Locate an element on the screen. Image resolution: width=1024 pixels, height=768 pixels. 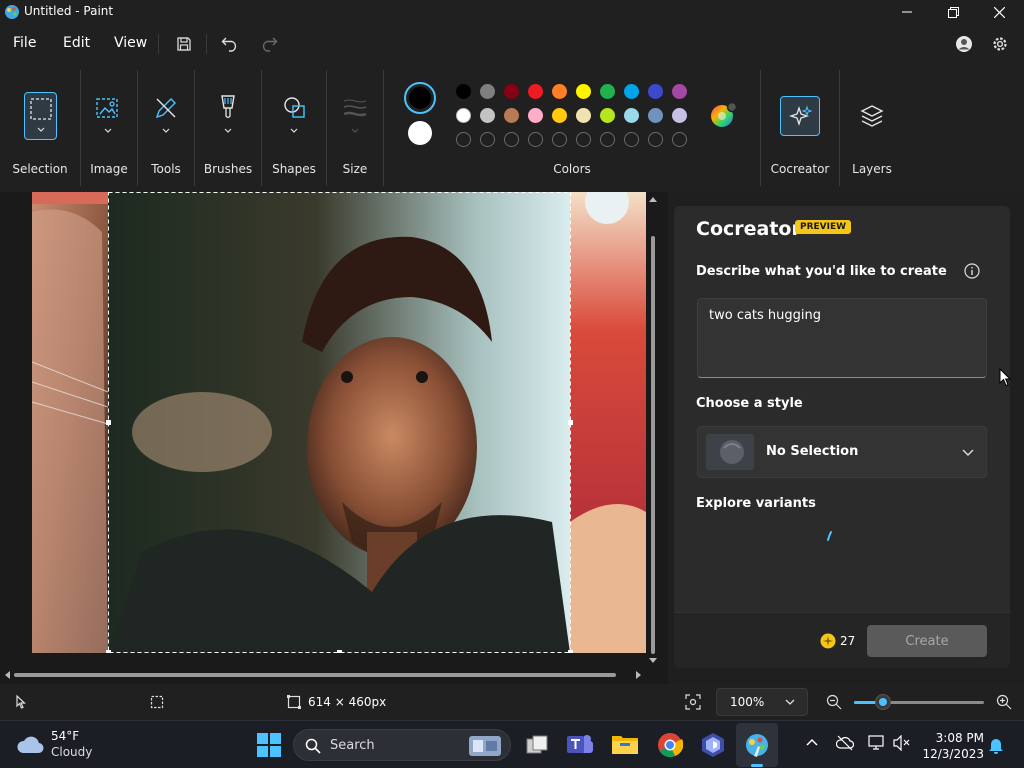
cocreator-button is located at coordinates (800, 116).